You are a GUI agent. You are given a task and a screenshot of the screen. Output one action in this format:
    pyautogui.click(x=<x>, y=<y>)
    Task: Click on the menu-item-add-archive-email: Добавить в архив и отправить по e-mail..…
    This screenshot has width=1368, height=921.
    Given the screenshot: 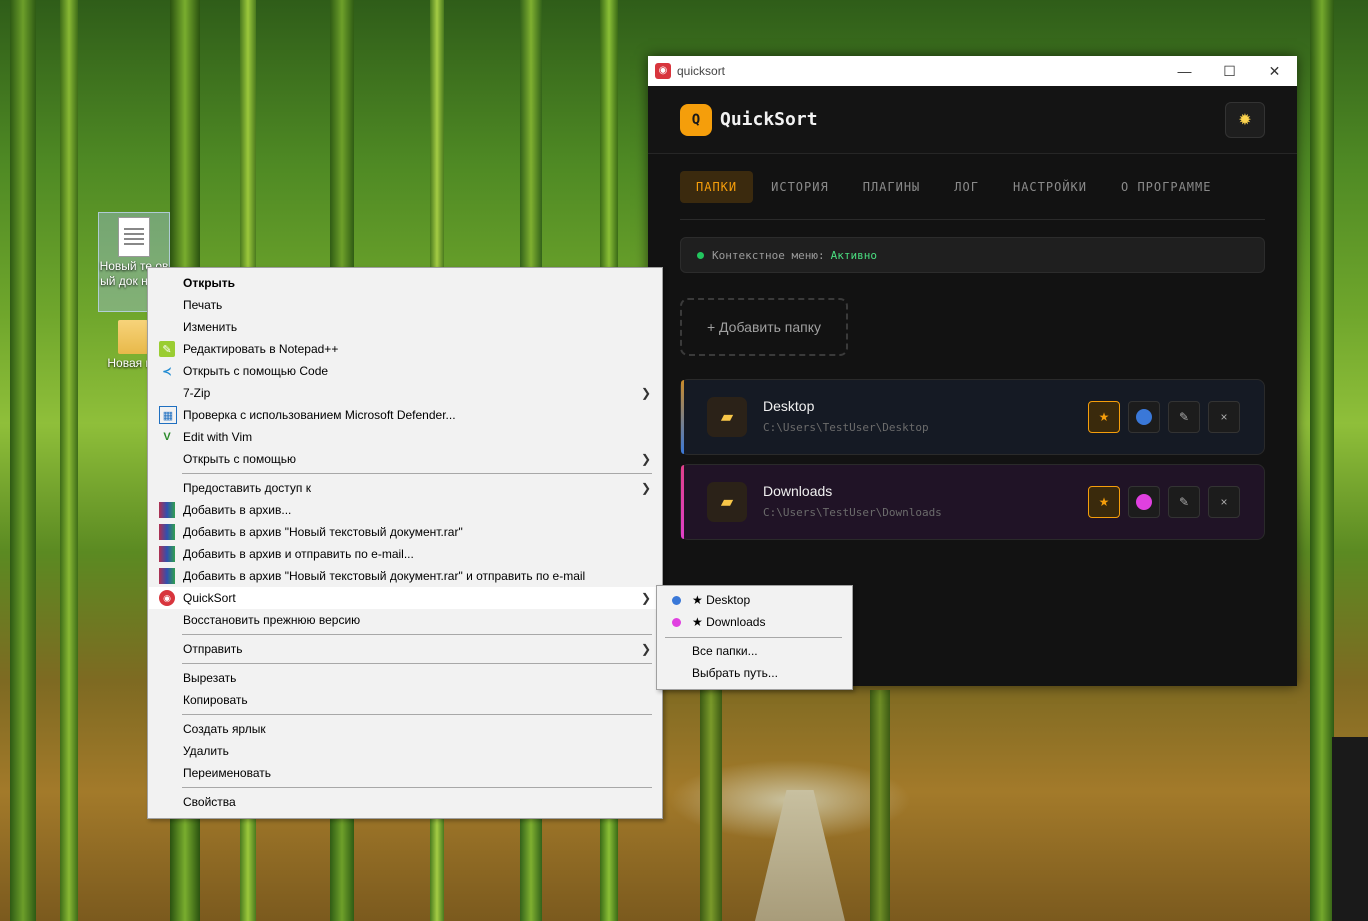 What is the action you would take?
    pyautogui.click(x=405, y=554)
    